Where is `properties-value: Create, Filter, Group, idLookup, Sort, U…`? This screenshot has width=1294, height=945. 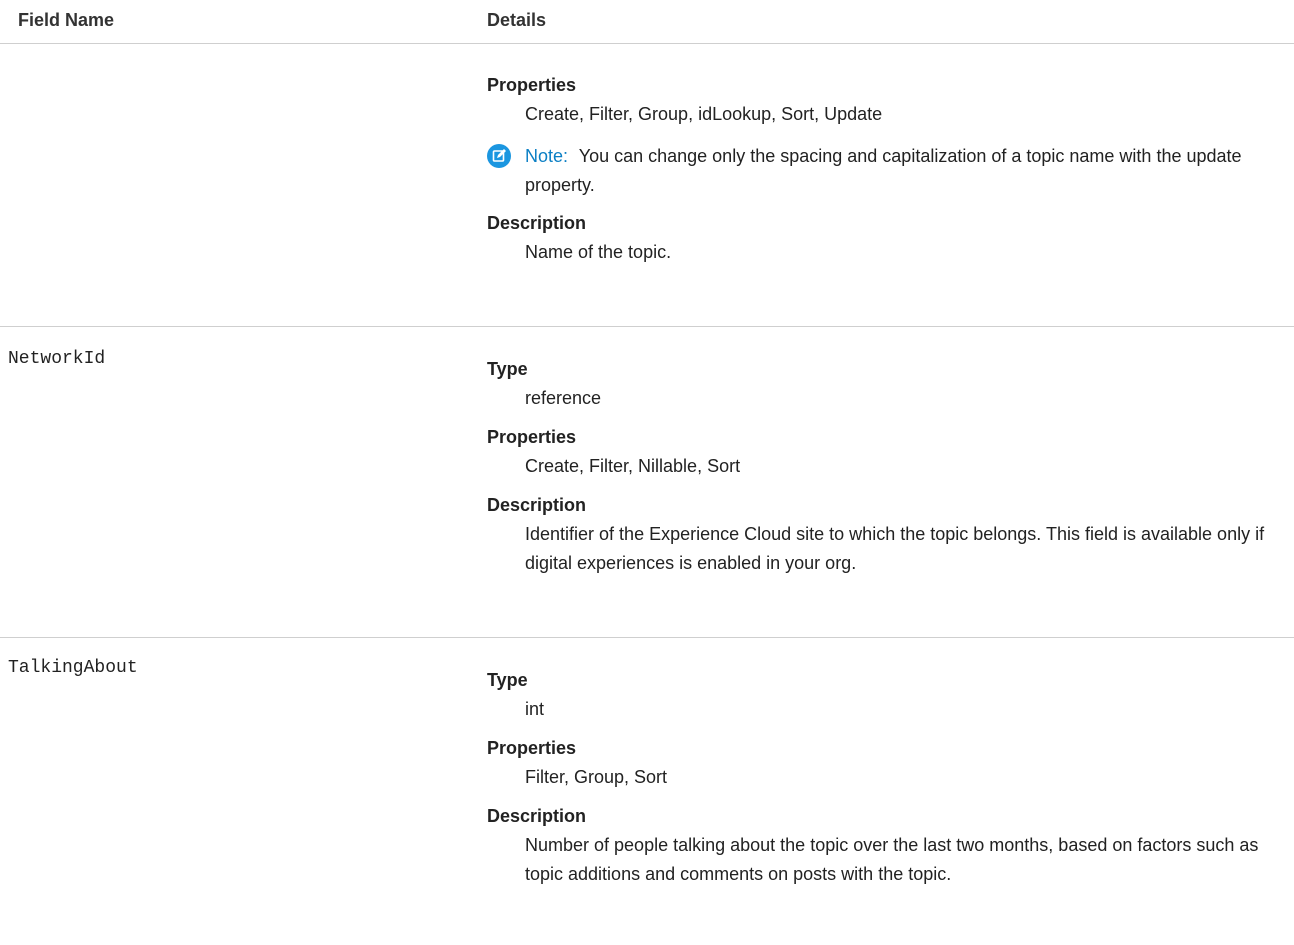
properties-value: Create, Filter, Group, idLookup, Sort, U… is located at coordinates (704, 114).